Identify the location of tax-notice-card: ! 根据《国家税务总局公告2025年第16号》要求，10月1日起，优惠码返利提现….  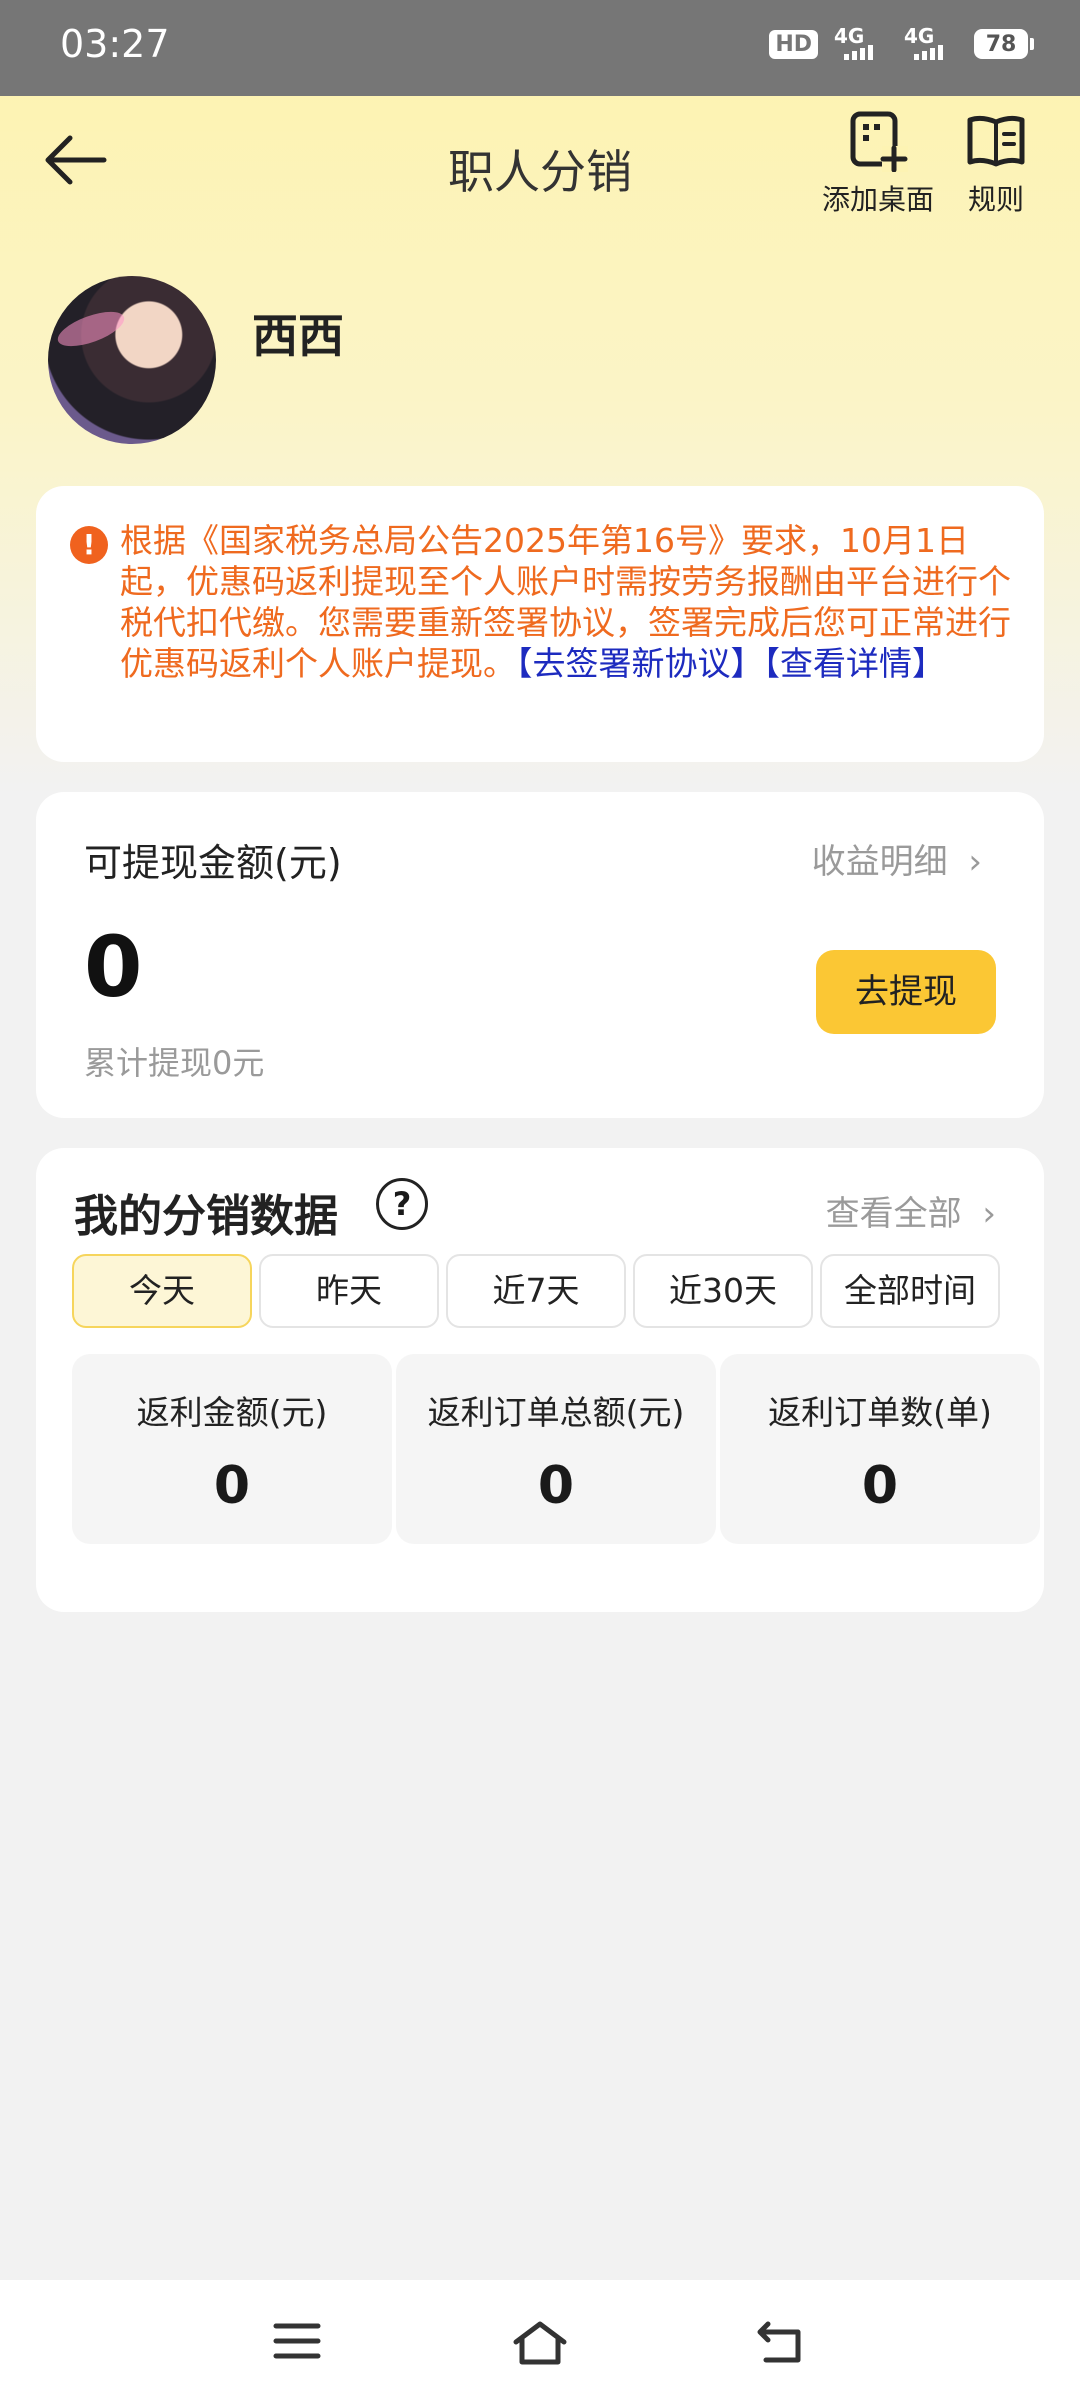
(540, 624).